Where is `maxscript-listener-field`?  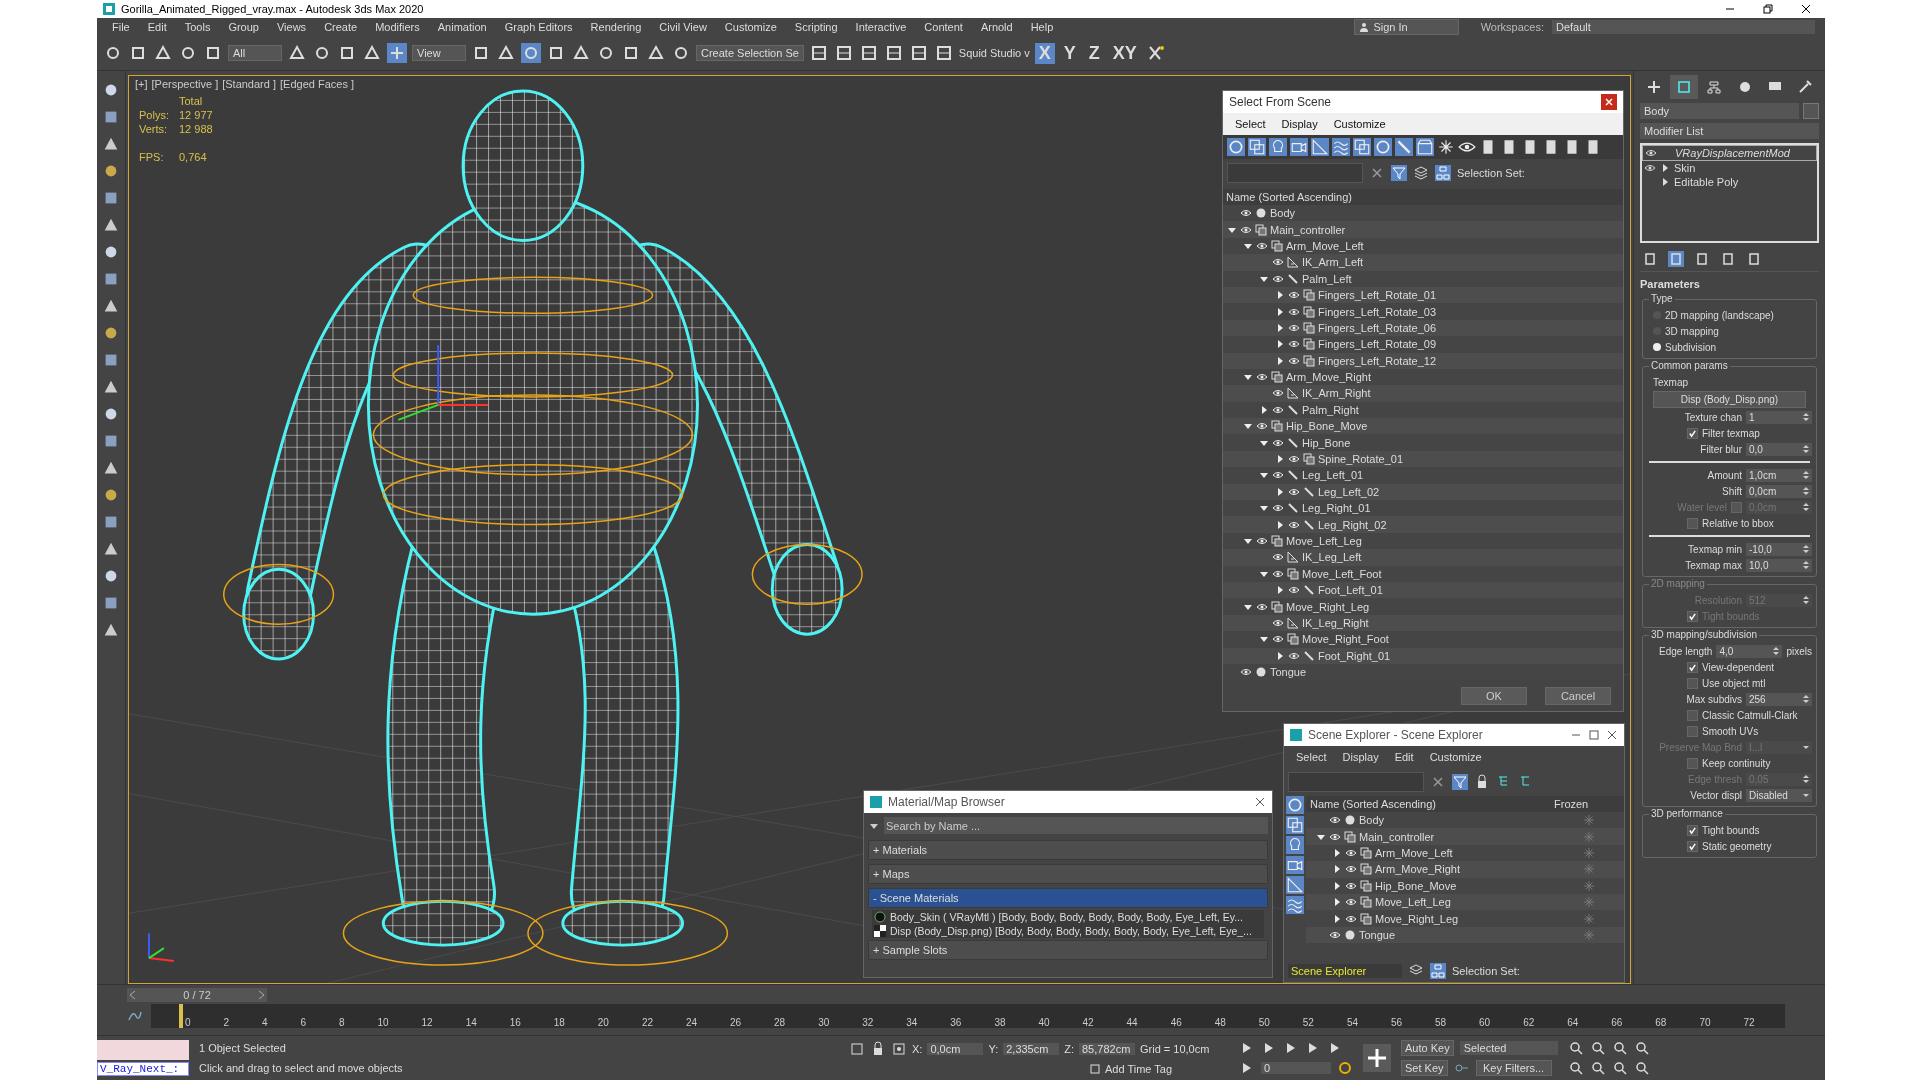
maxscript-listener-field is located at coordinates (143, 1050).